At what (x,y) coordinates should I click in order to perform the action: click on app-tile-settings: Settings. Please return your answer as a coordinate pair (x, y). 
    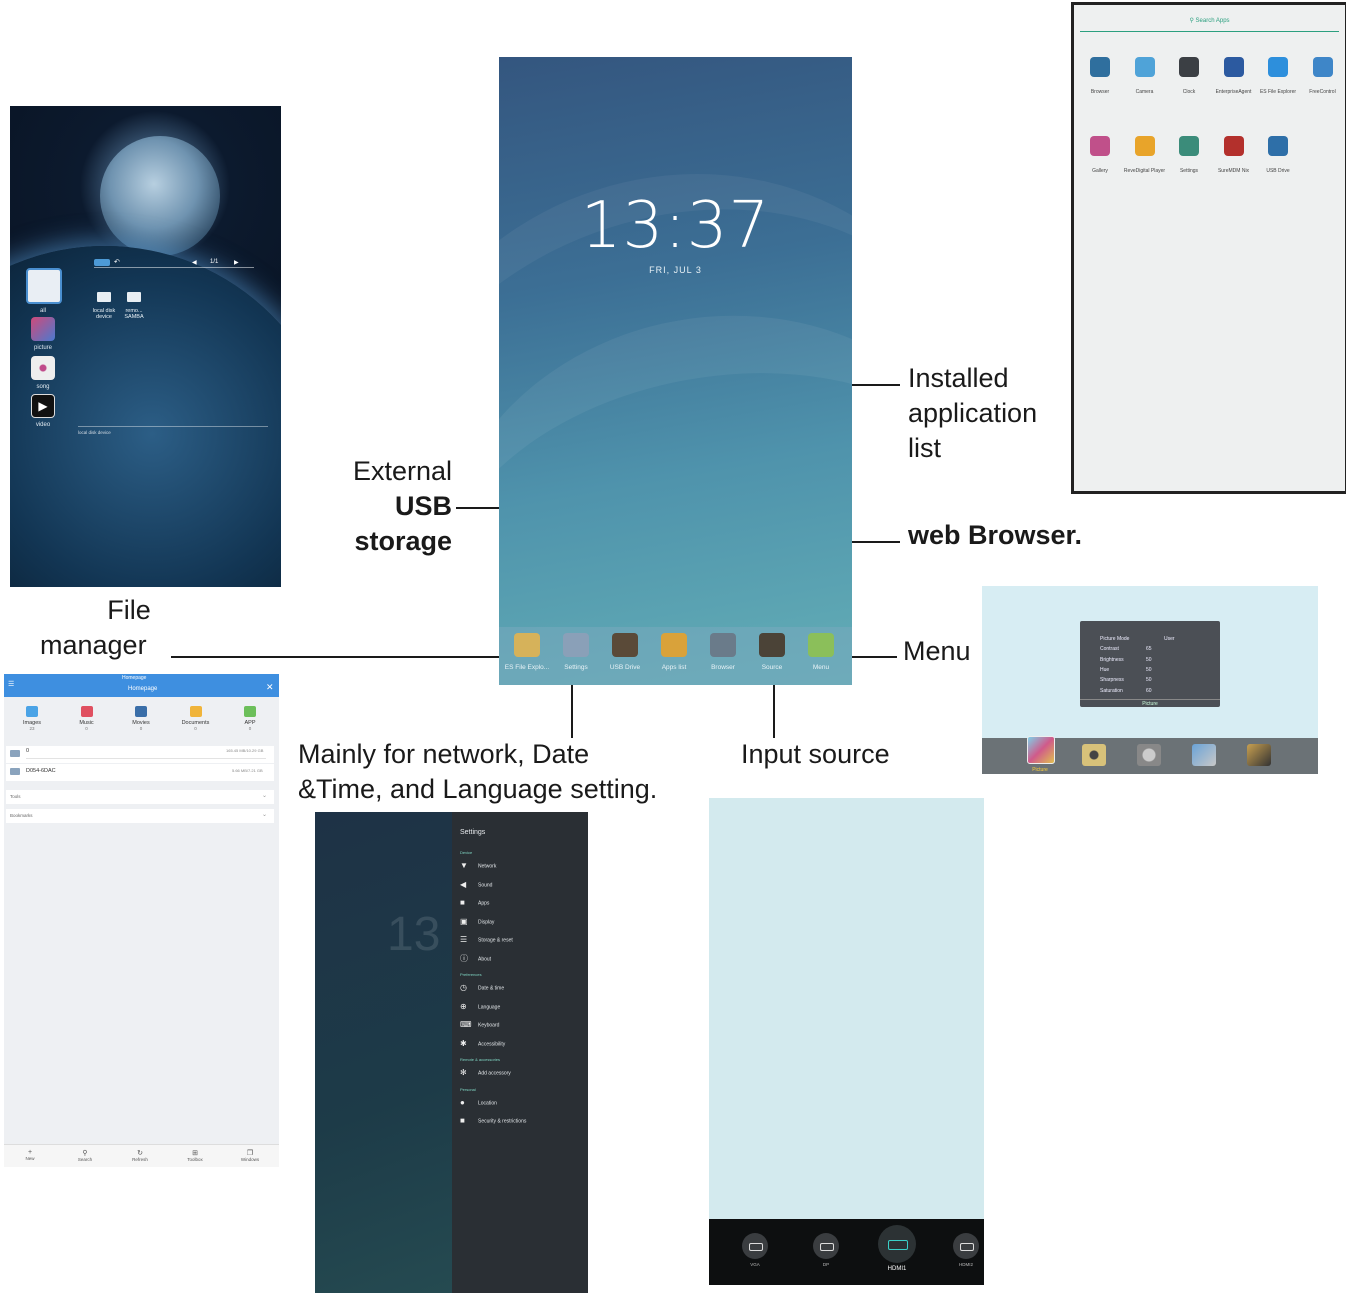
    Looking at the image, I should click on (1189, 155).